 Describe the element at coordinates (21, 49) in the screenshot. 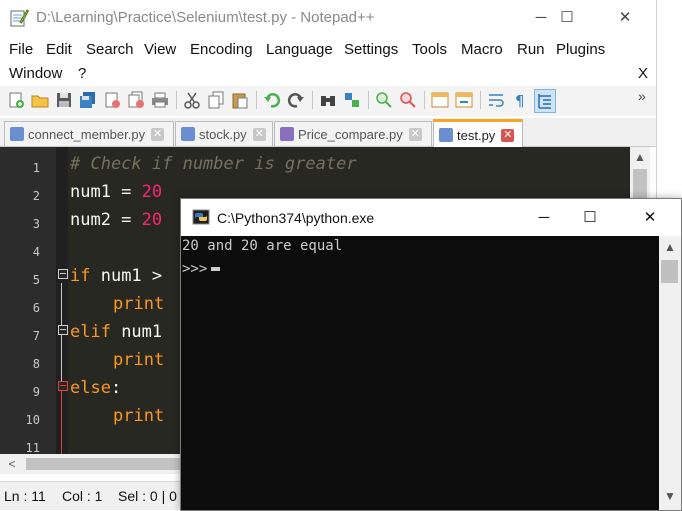

I see `menu-file: File` at that location.